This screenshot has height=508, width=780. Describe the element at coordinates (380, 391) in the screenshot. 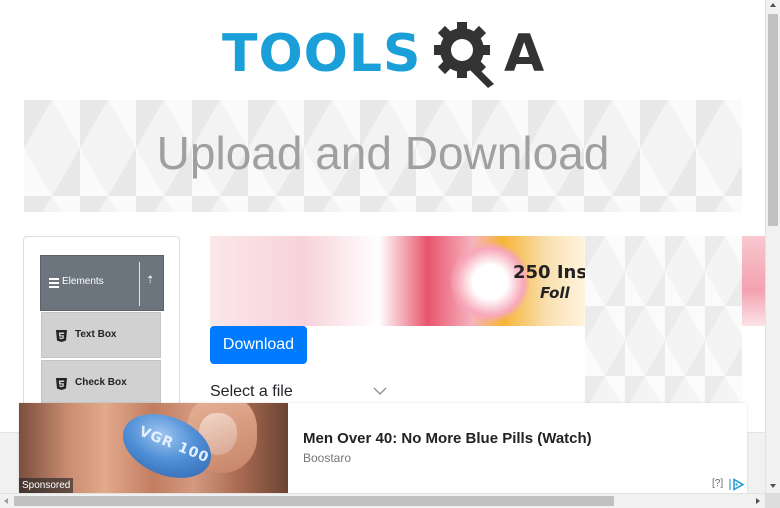

I see `chevron-down-icon` at that location.